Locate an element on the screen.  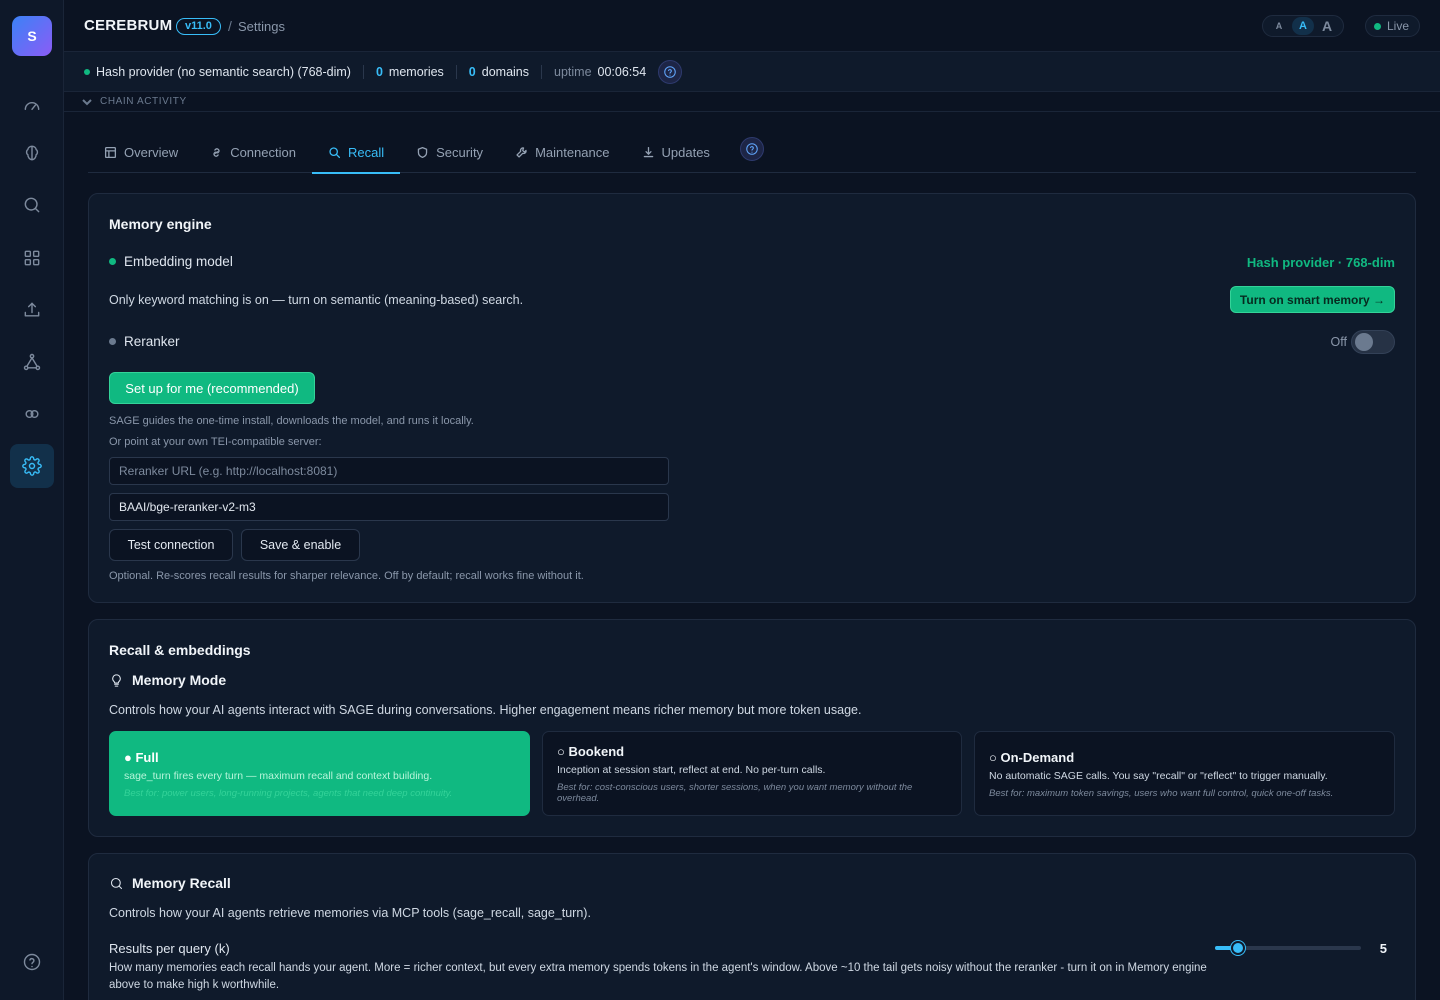
tab-recall: Recall is located at coordinates (356, 154).